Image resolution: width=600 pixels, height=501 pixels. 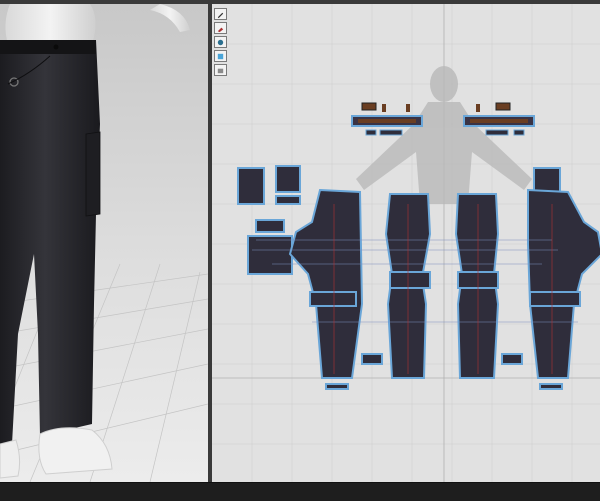 I want to click on cuff-tab-right, so click(x=551, y=386).